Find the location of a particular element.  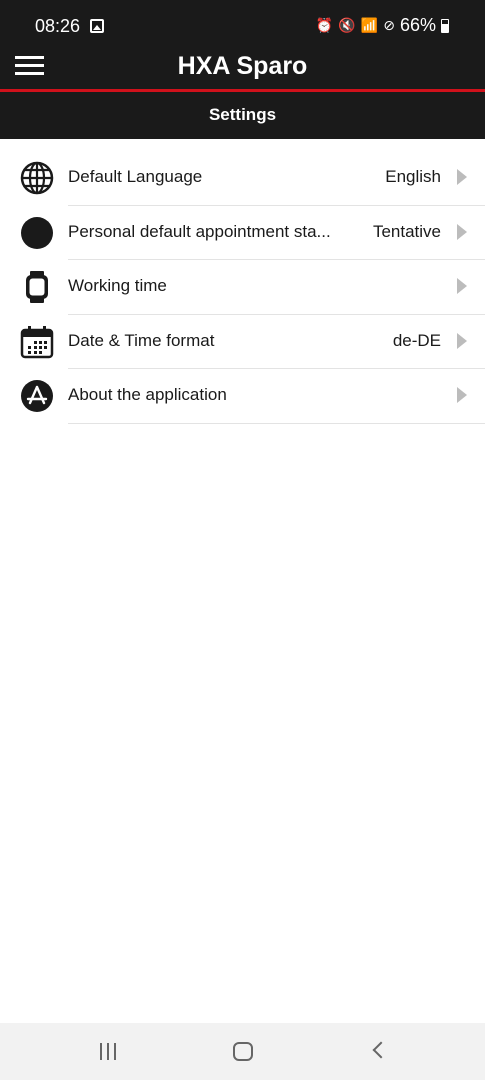

page-title: Settings is located at coordinates (242, 114).